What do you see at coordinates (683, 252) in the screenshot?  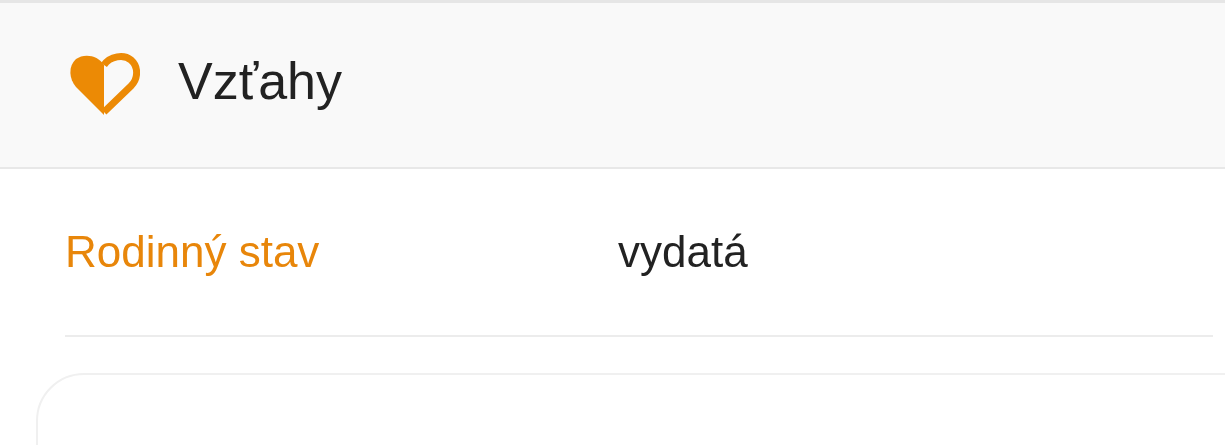 I see `field-value: vydatá` at bounding box center [683, 252].